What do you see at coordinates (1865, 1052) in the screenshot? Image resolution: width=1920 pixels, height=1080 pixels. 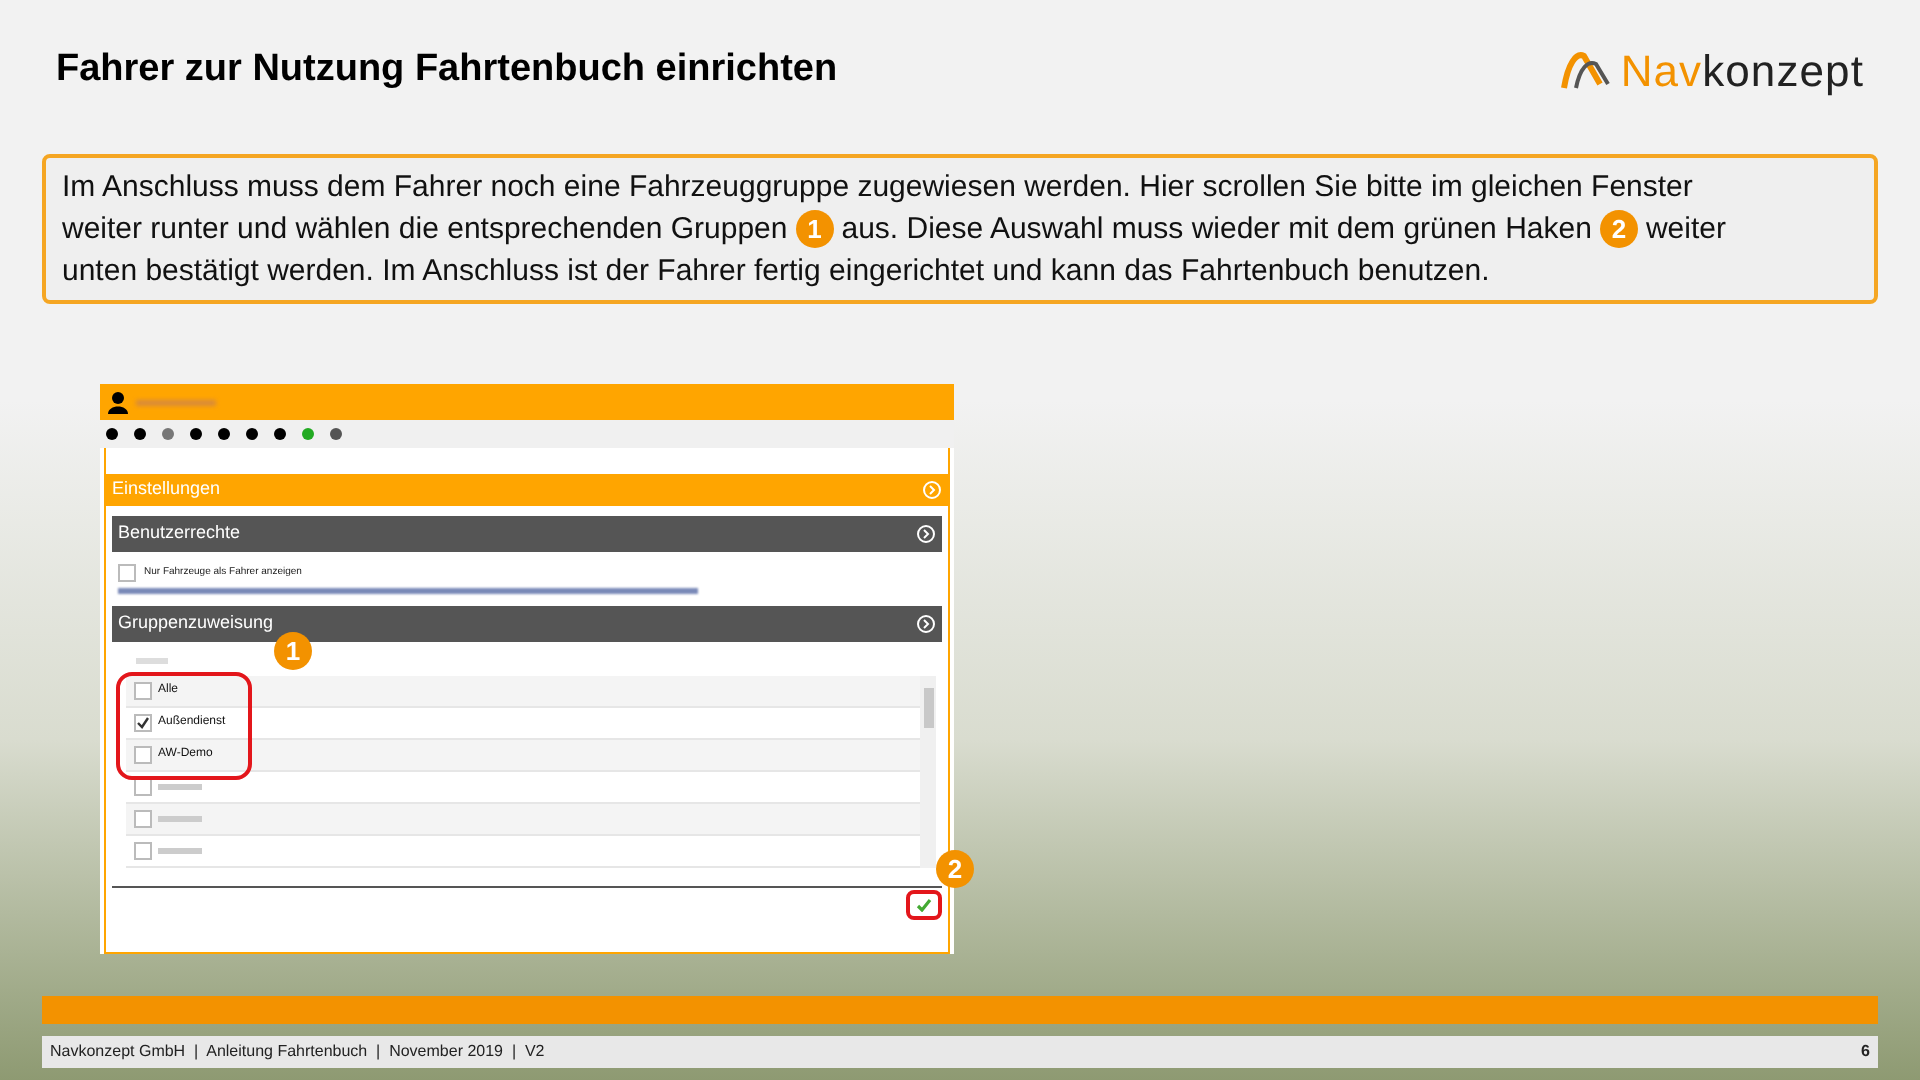 I see `page-number: 6` at bounding box center [1865, 1052].